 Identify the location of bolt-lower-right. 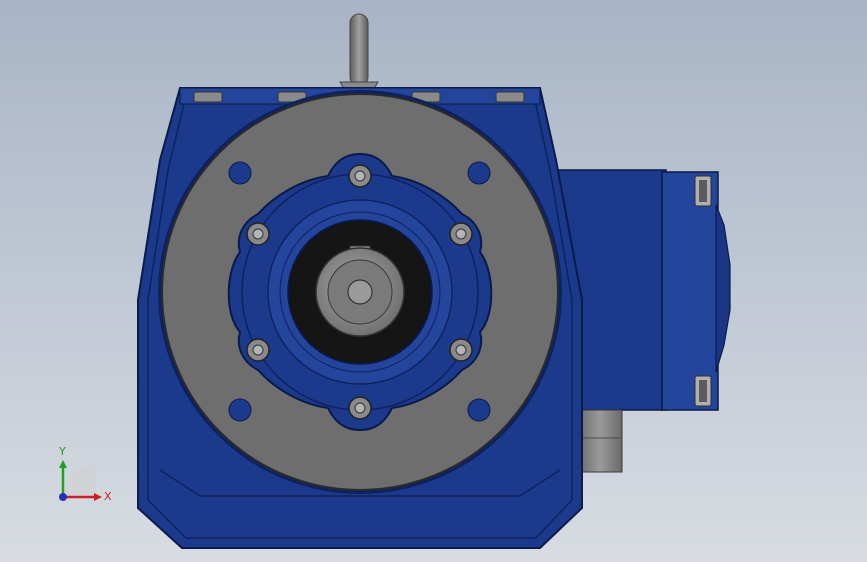
(461, 350).